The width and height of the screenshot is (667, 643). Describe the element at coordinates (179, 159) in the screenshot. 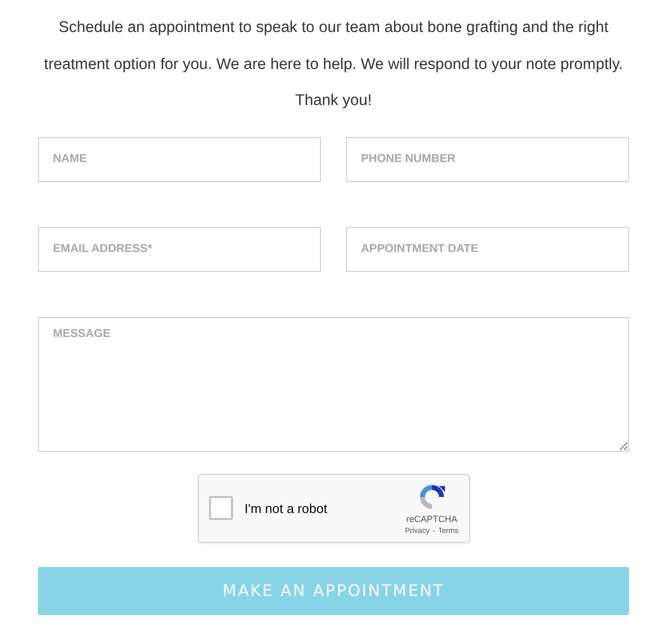

I see `input-field: NAME` at that location.